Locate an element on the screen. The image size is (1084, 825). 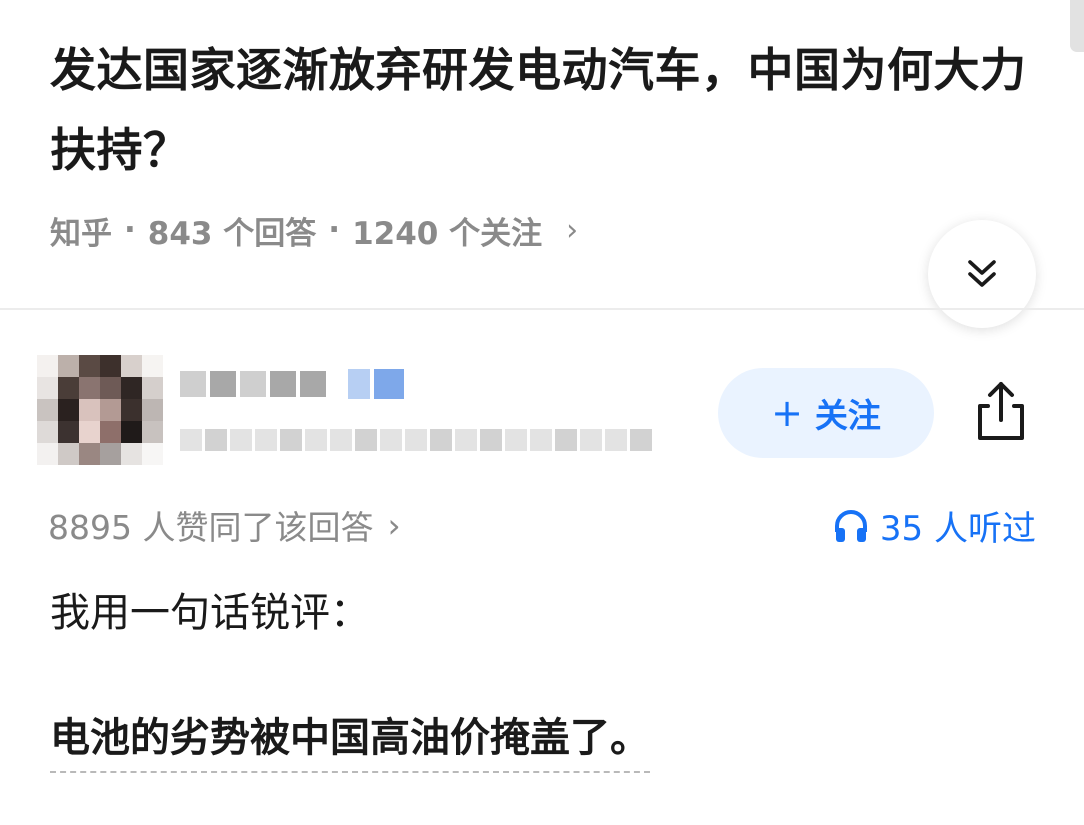
author-name-blurred is located at coordinates (292, 384).